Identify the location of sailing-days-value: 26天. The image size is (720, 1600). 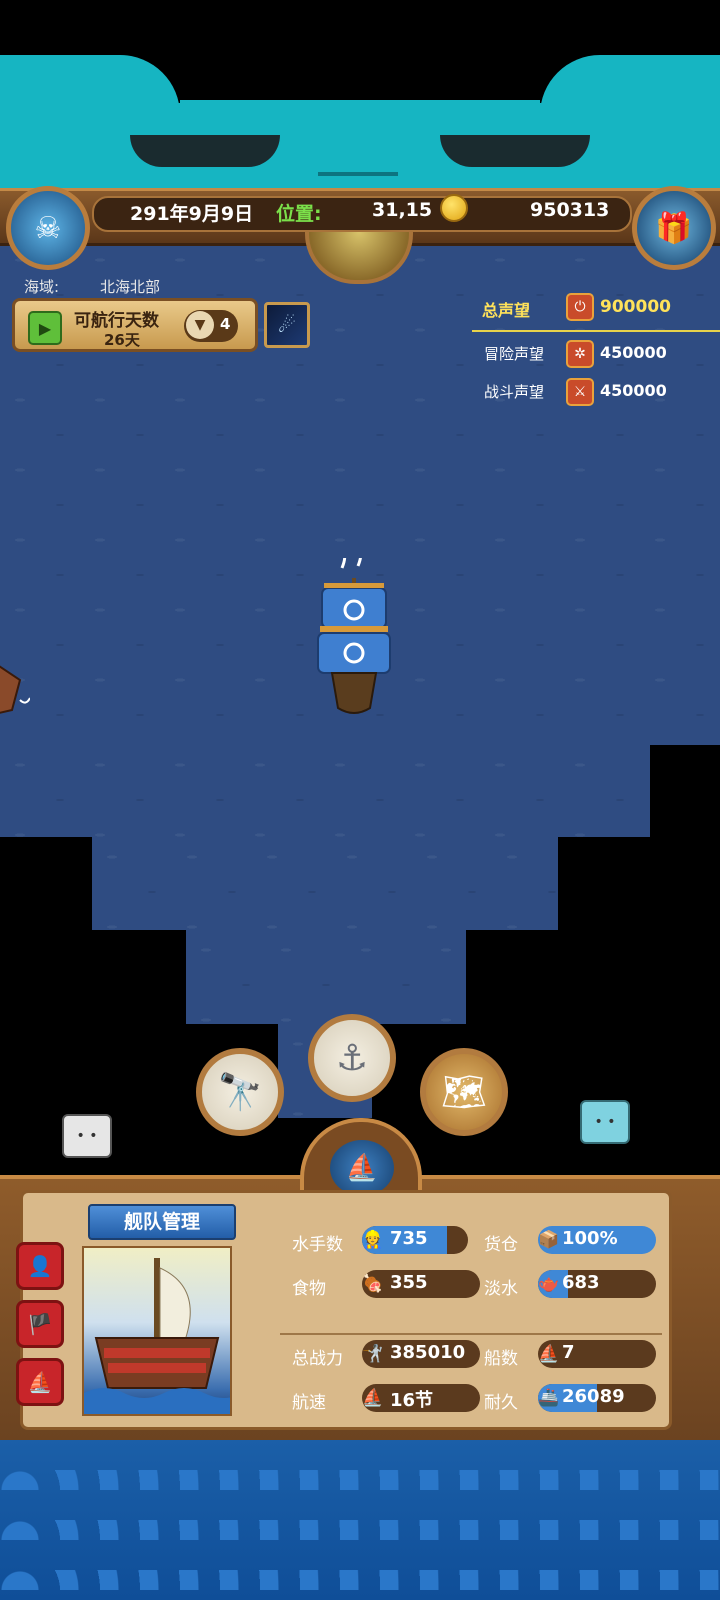
(122, 340).